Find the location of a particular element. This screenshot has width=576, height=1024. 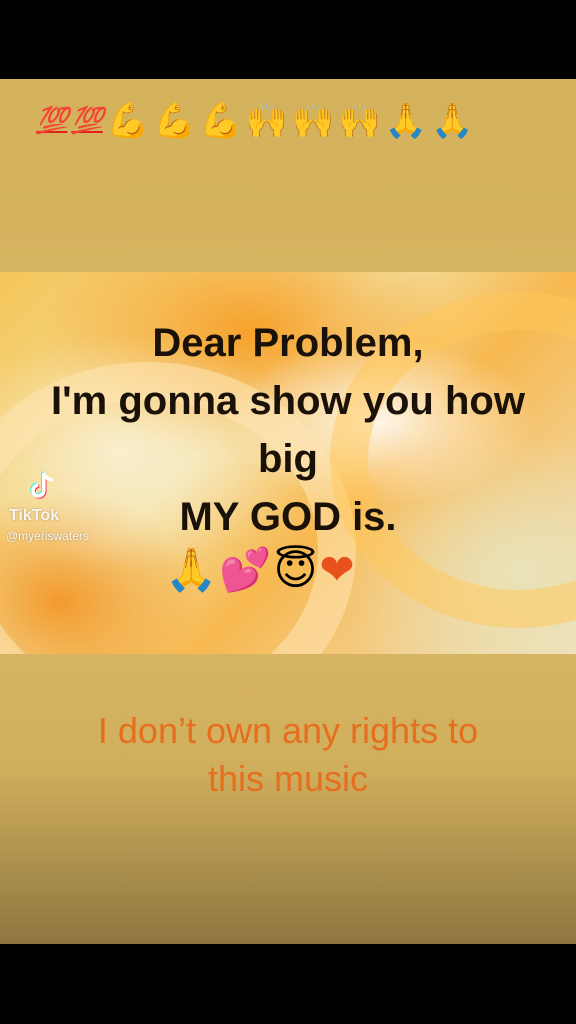

tiktok-logo-icon is located at coordinates (41, 485).